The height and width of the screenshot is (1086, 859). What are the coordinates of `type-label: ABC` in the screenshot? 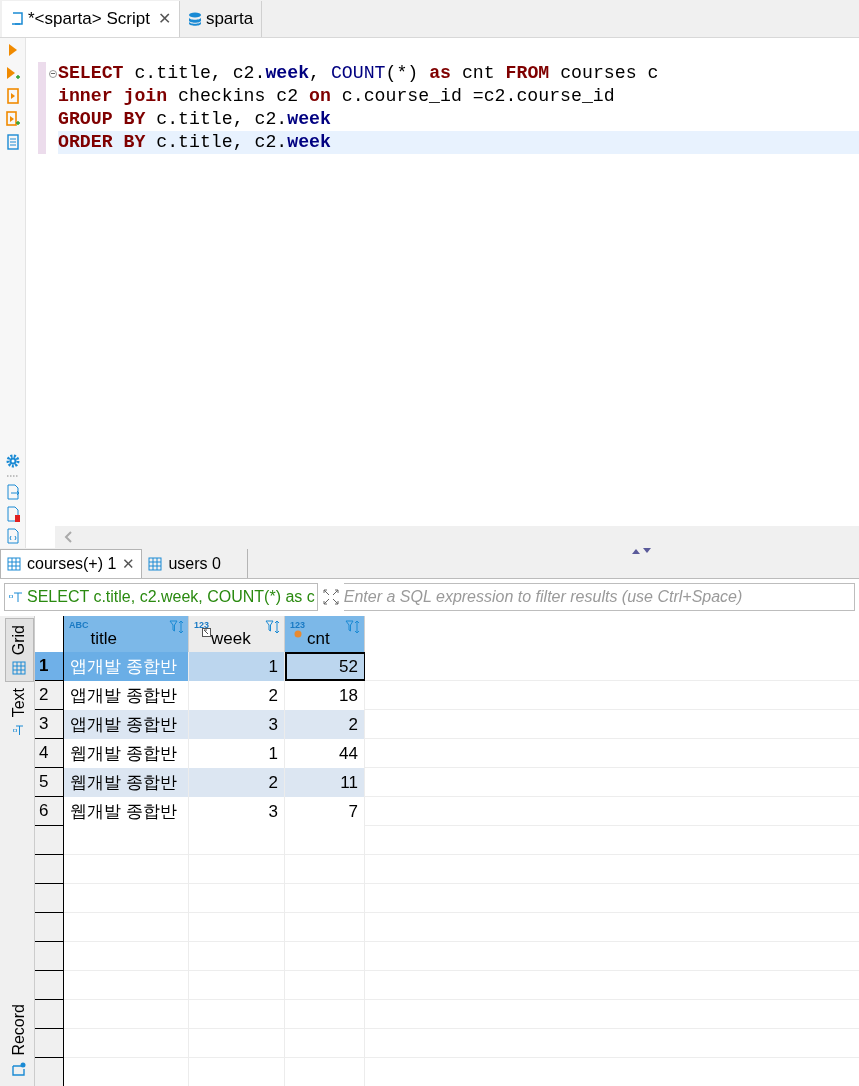 It's located at (79, 625).